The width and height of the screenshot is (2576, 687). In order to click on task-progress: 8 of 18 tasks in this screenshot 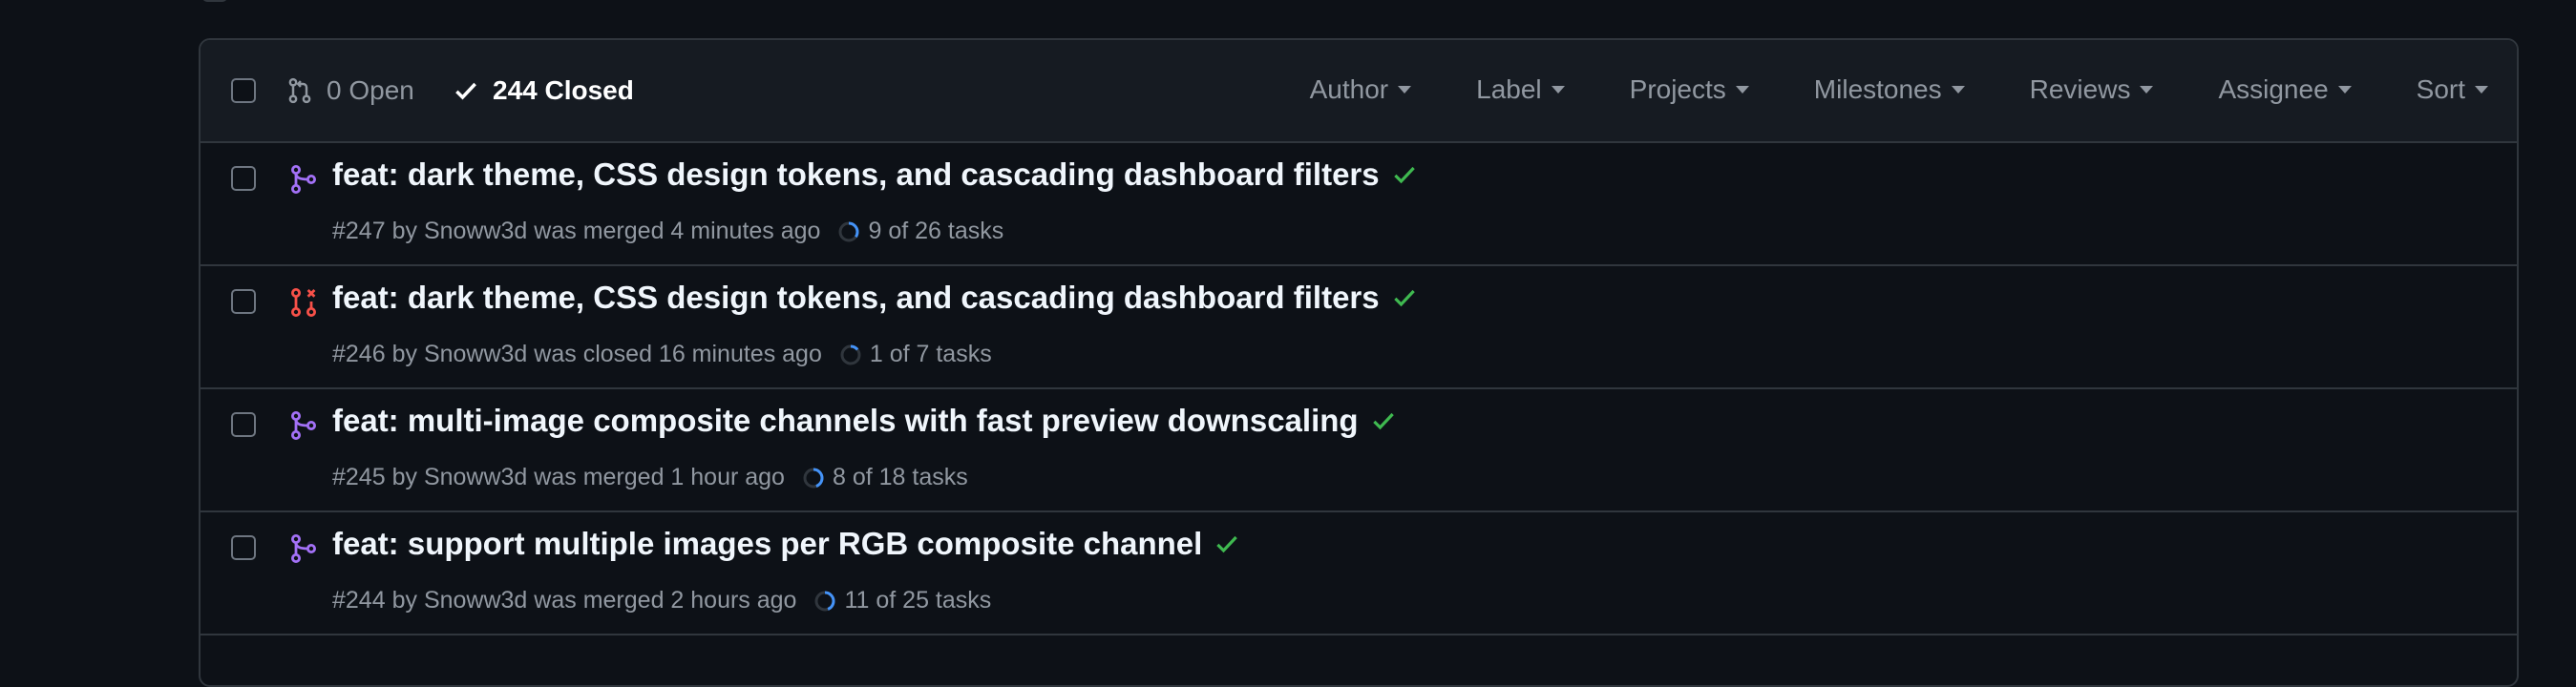, I will do `click(885, 477)`.